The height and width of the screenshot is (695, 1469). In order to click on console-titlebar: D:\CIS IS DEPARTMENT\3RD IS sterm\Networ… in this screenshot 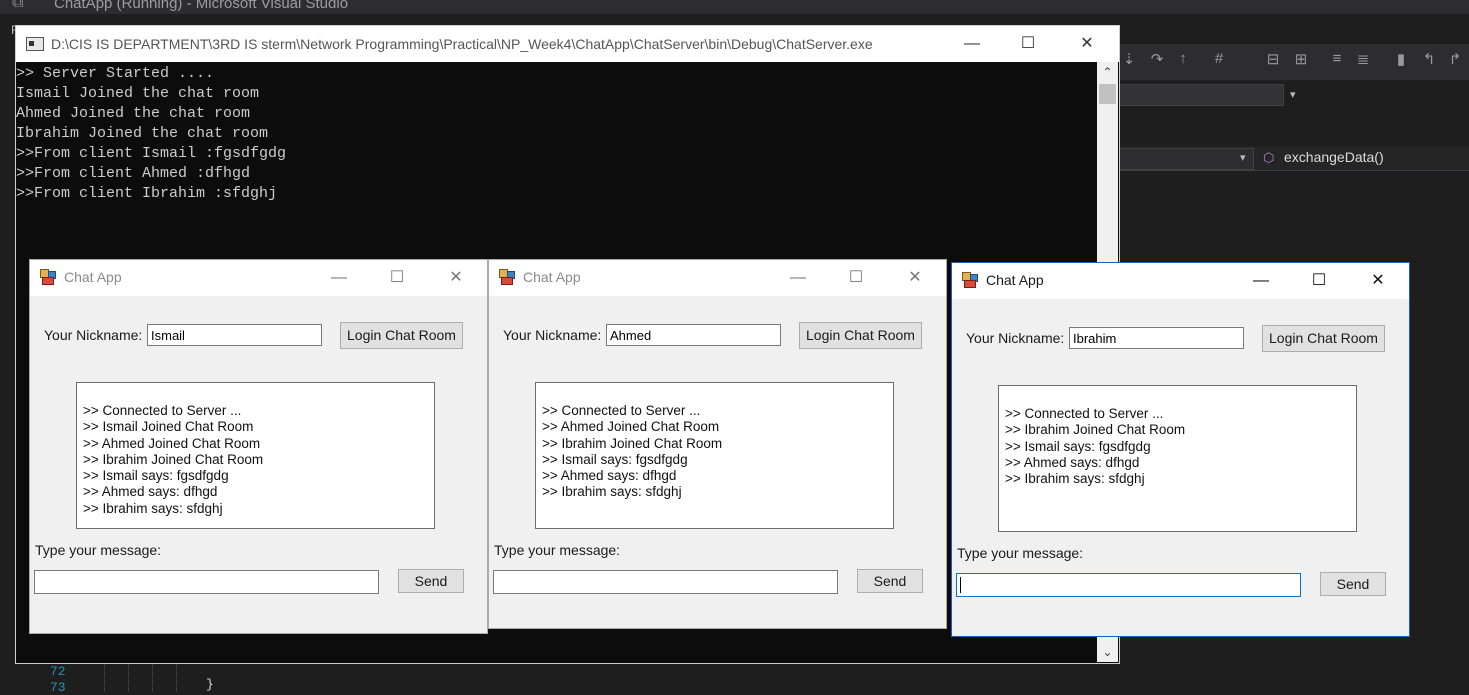, I will do `click(567, 44)`.